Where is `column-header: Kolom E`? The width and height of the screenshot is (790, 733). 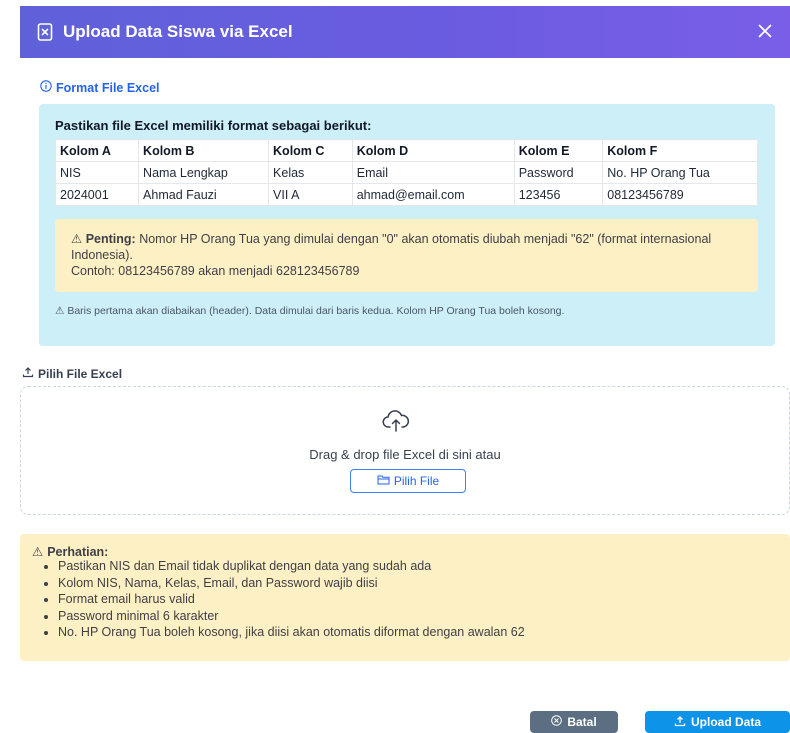 column-header: Kolom E is located at coordinates (558, 150).